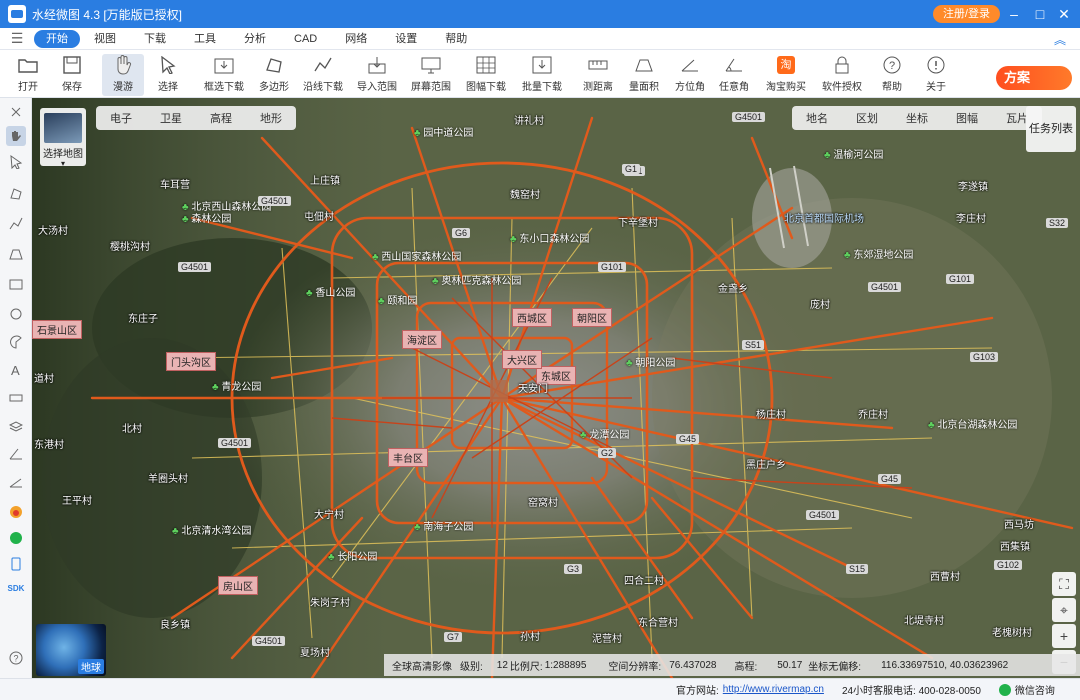  I want to click on weibo-icon, so click(16, 512).